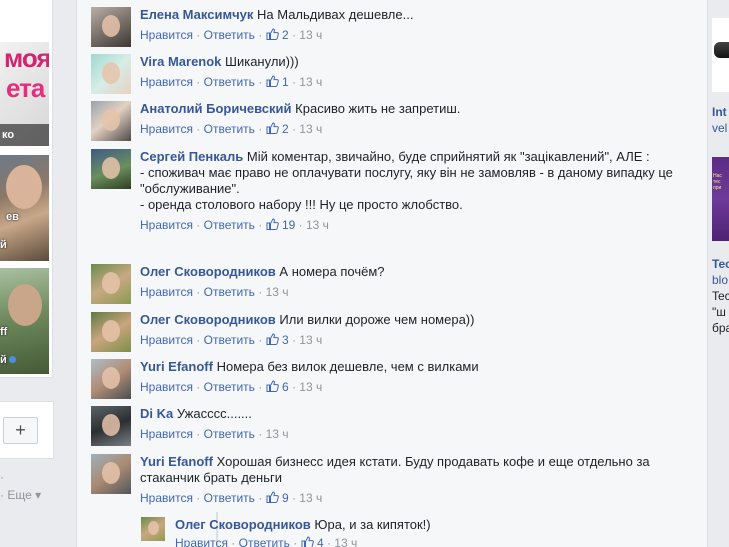 This screenshot has width=729, height=547. I want to click on caption-text: й, so click(3, 360).